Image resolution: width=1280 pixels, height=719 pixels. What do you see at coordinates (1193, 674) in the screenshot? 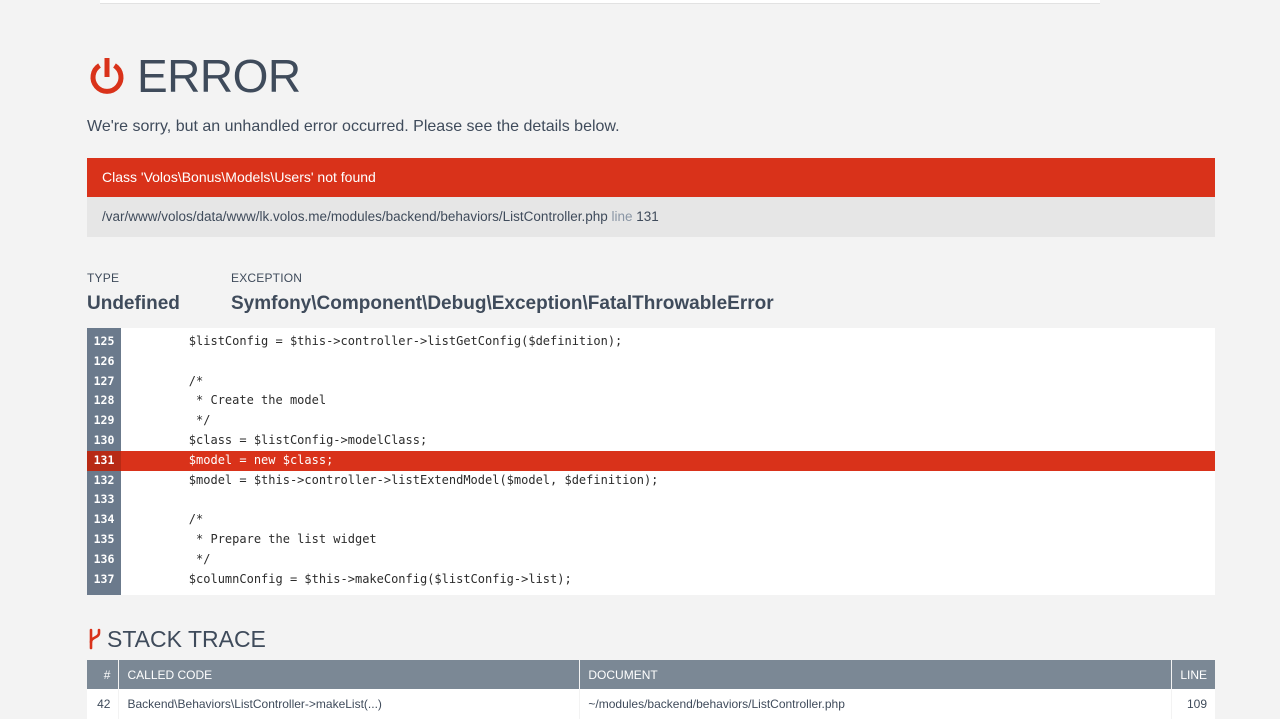
I see `column-header-line: LINE` at bounding box center [1193, 674].